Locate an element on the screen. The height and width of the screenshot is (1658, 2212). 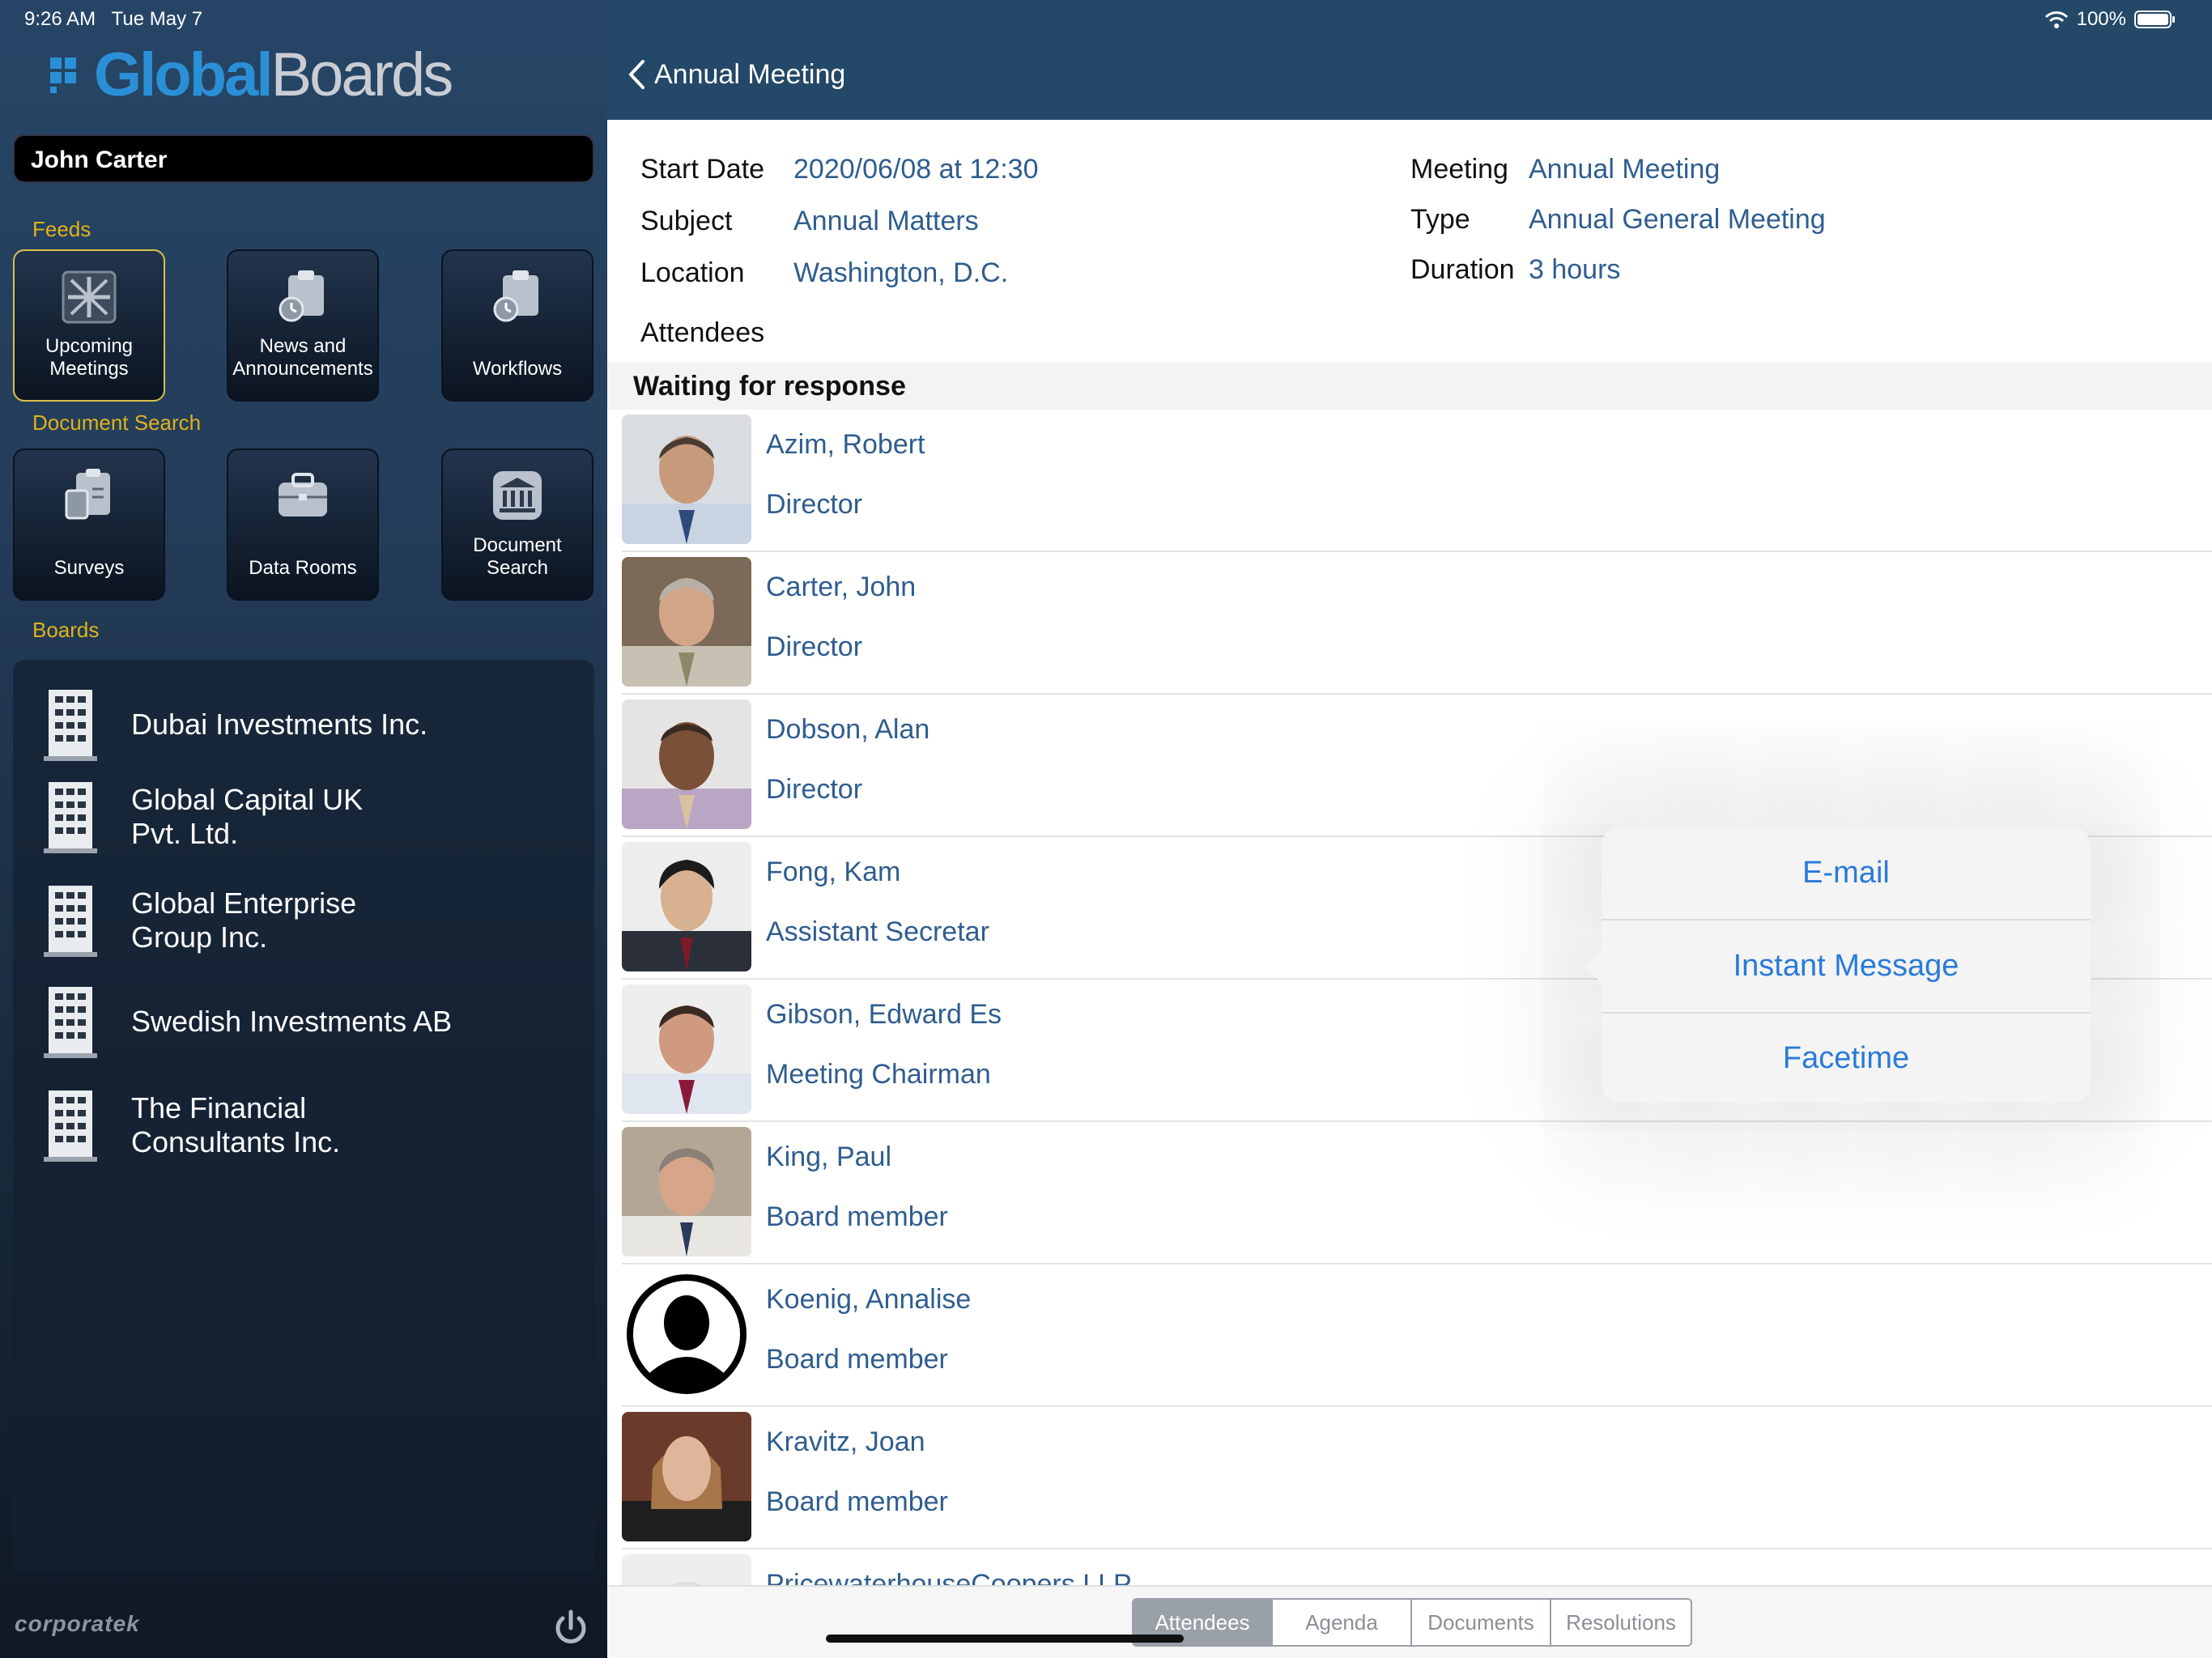
instant-message-option: Instant Message is located at coordinates (1847, 966).